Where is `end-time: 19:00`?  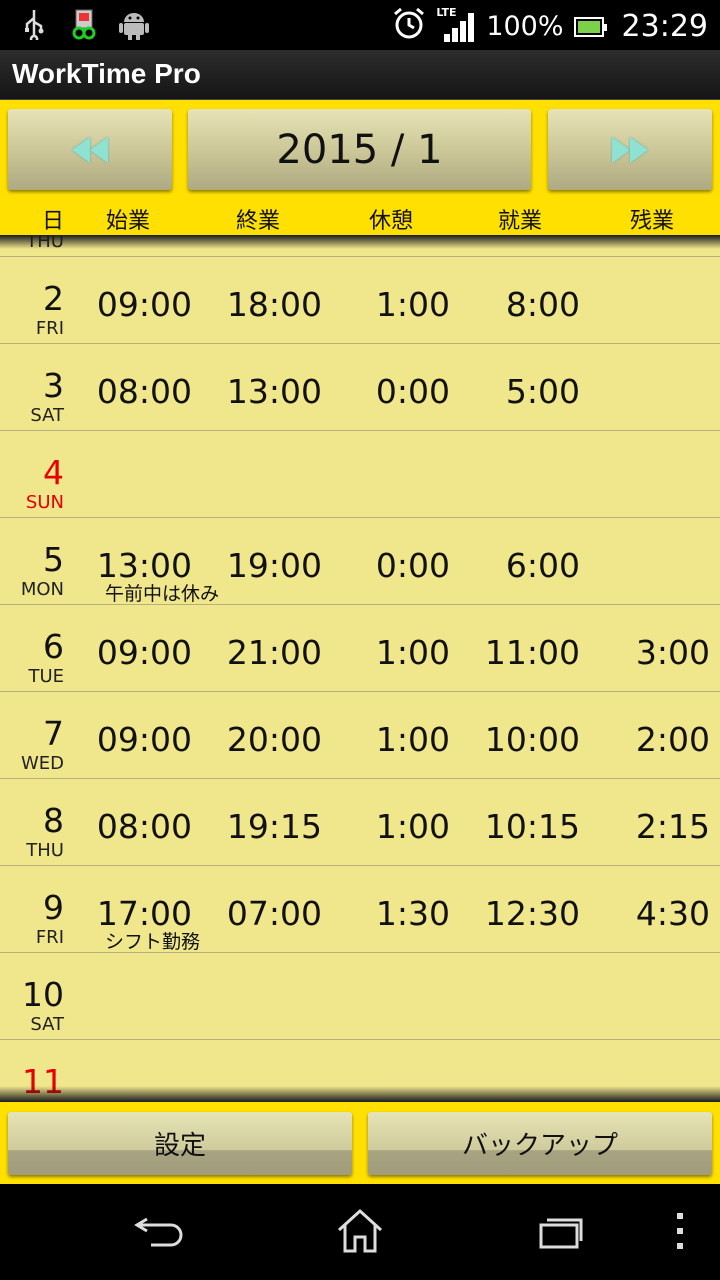
end-time: 19:00 is located at coordinates (274, 565).